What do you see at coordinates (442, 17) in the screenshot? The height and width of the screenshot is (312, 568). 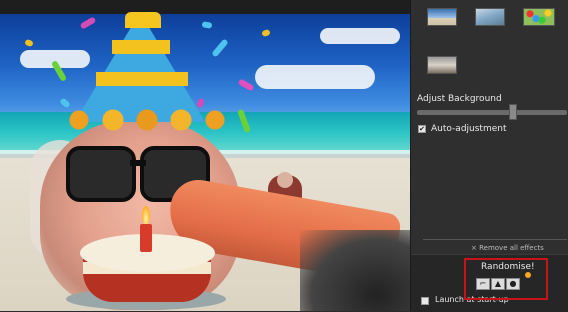 I see `beach-1-icon` at bounding box center [442, 17].